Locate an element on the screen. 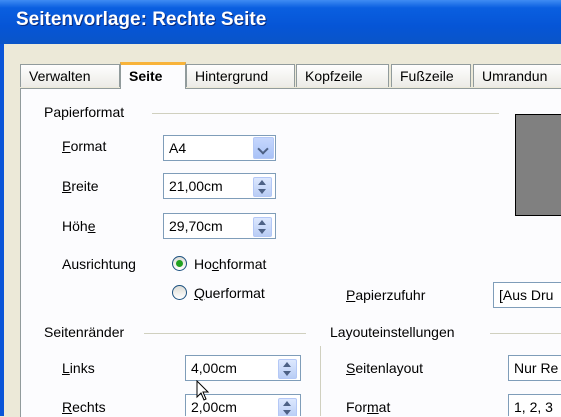 This screenshot has height=417, width=561. window-title: Seitenvorlage: Rechte Seite is located at coordinates (141, 19).